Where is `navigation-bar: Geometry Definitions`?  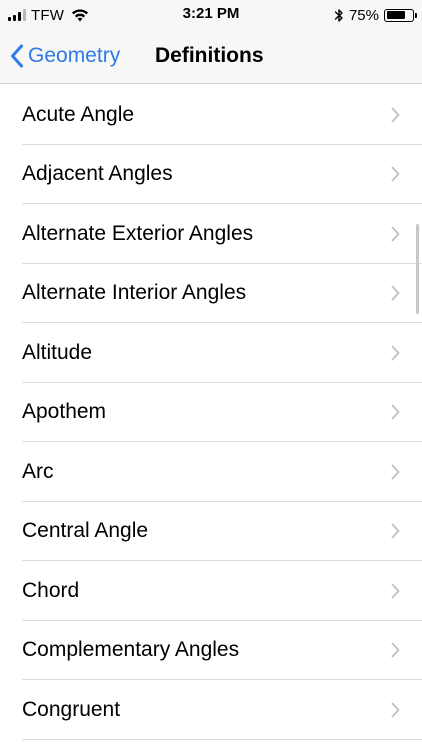
navigation-bar: Geometry Definitions is located at coordinates (211, 57).